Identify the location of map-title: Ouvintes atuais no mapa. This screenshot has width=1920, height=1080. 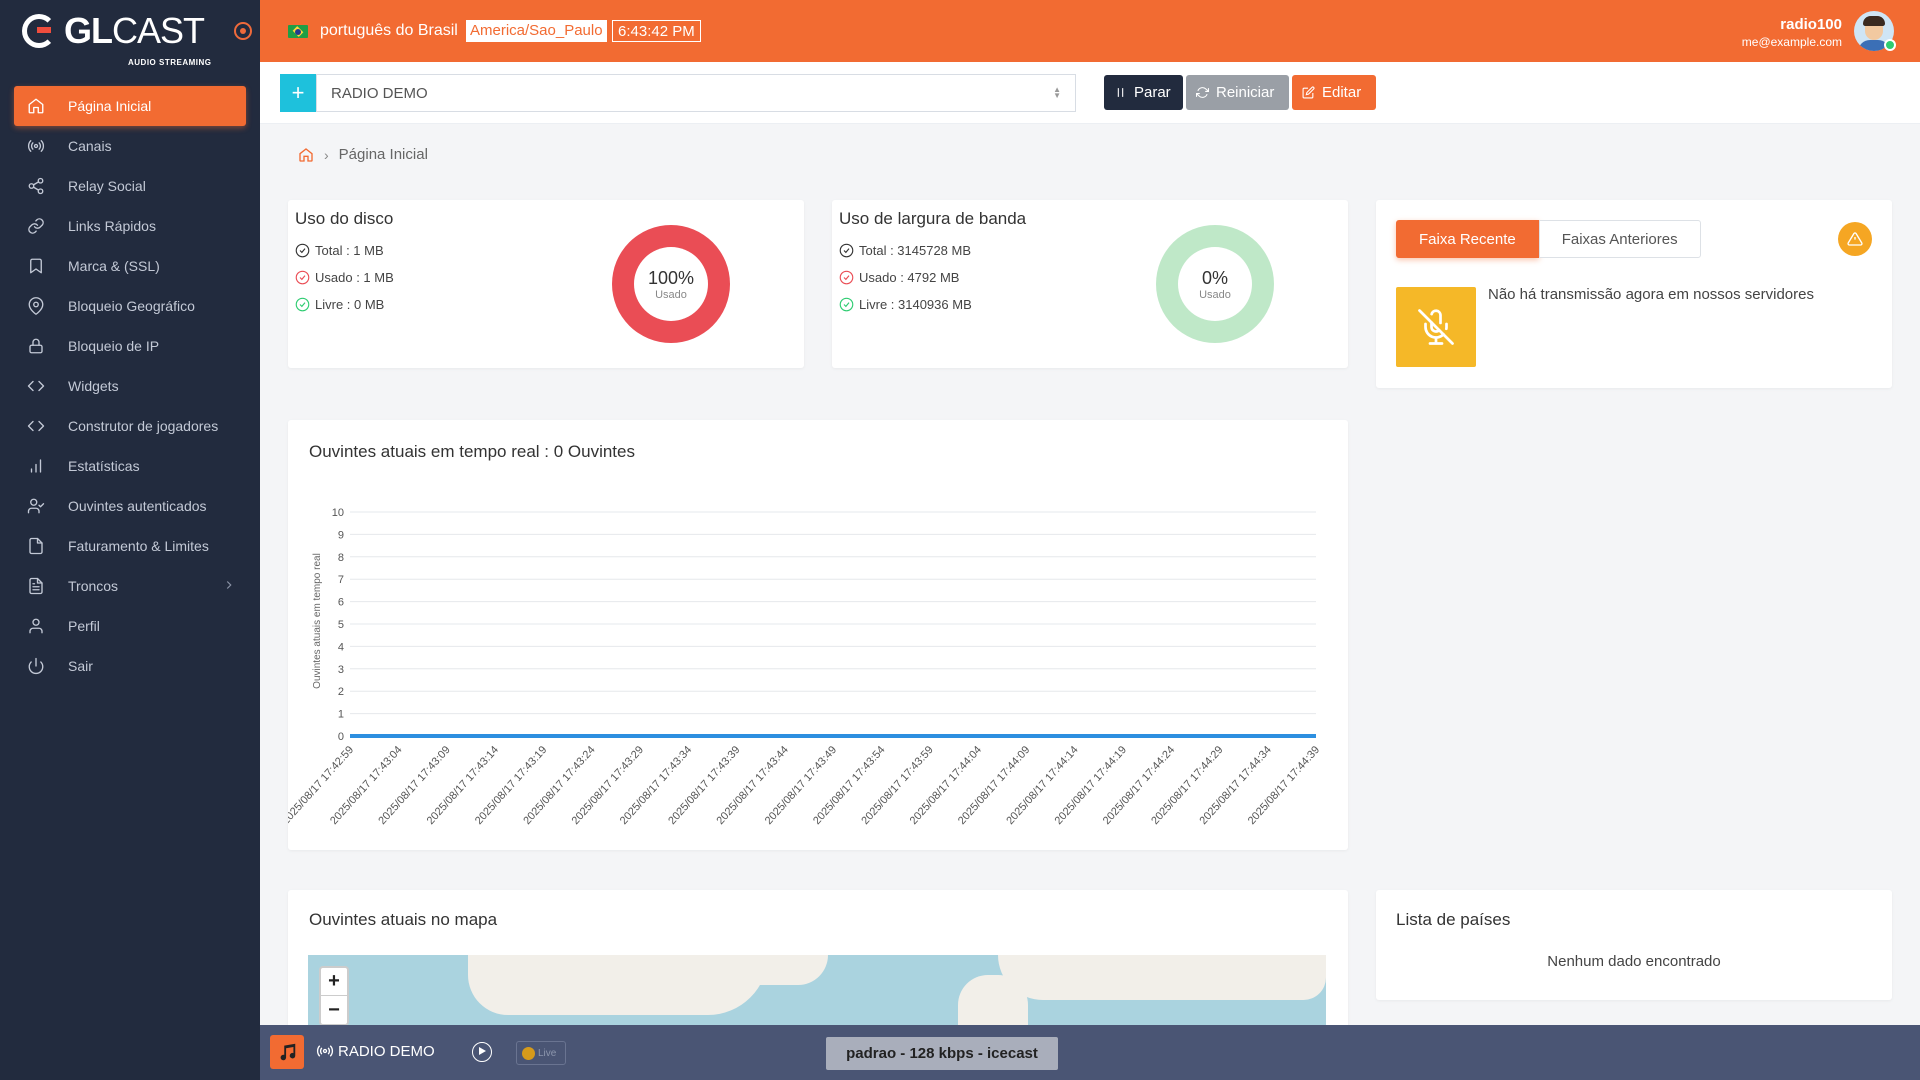
(403, 919).